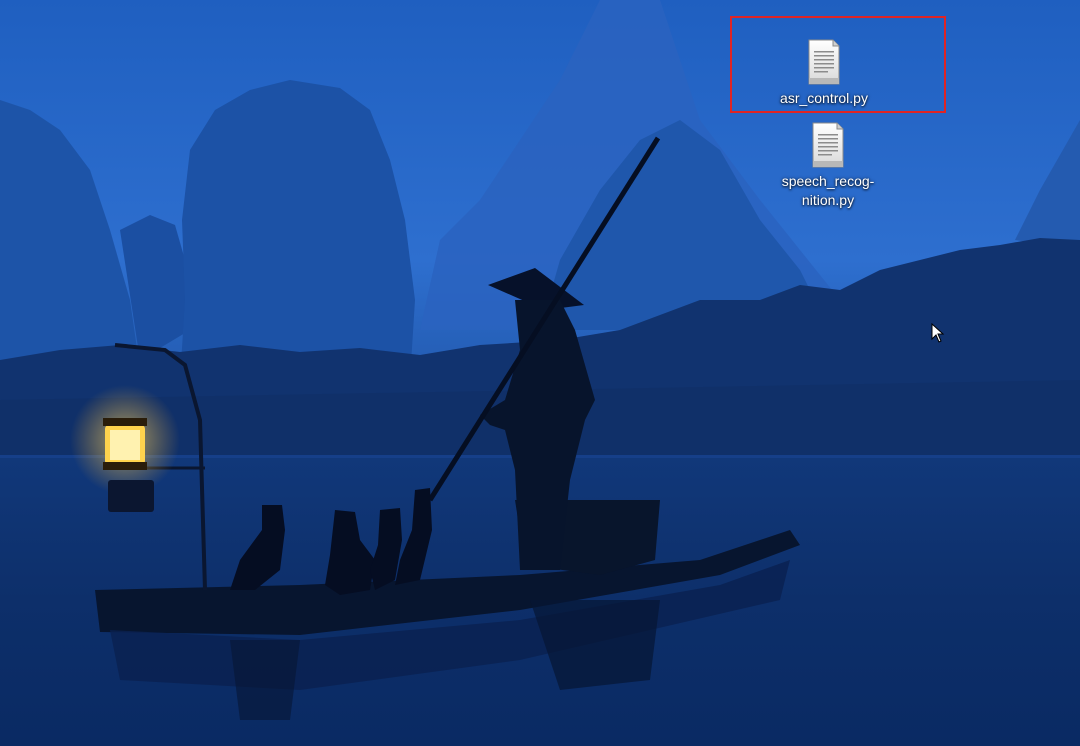 The width and height of the screenshot is (1080, 746). I want to click on arrow-cursor-icon, so click(938, 333).